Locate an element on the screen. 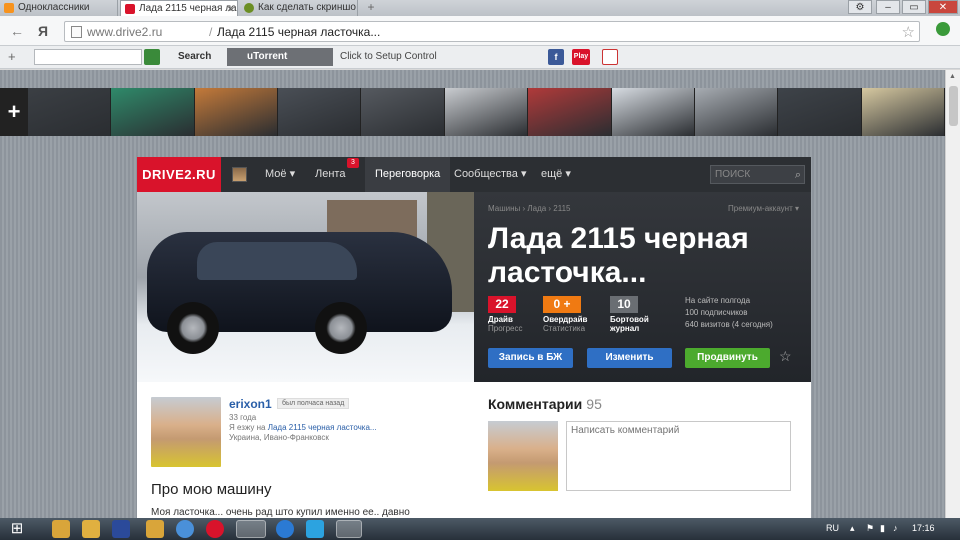 This screenshot has width=960, height=540. tab-odnoklassniki: Одноклассники is located at coordinates (59, 8).